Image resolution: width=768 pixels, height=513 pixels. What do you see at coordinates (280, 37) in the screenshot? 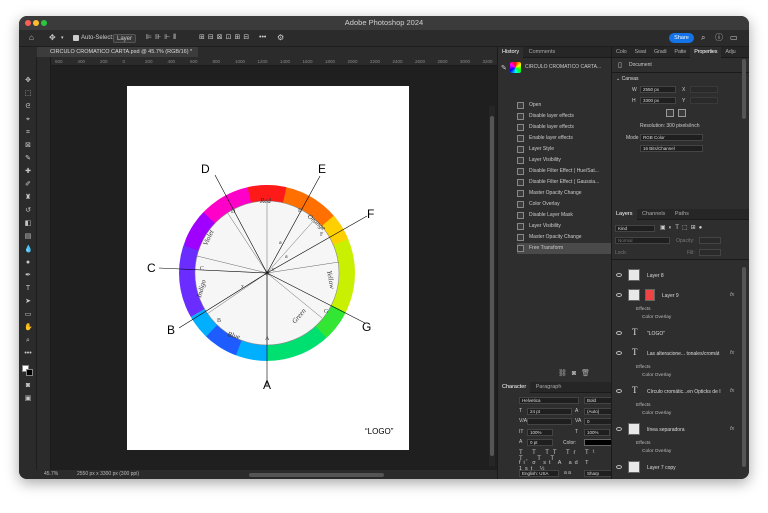
I see `gear-icon: ⚙` at bounding box center [280, 37].